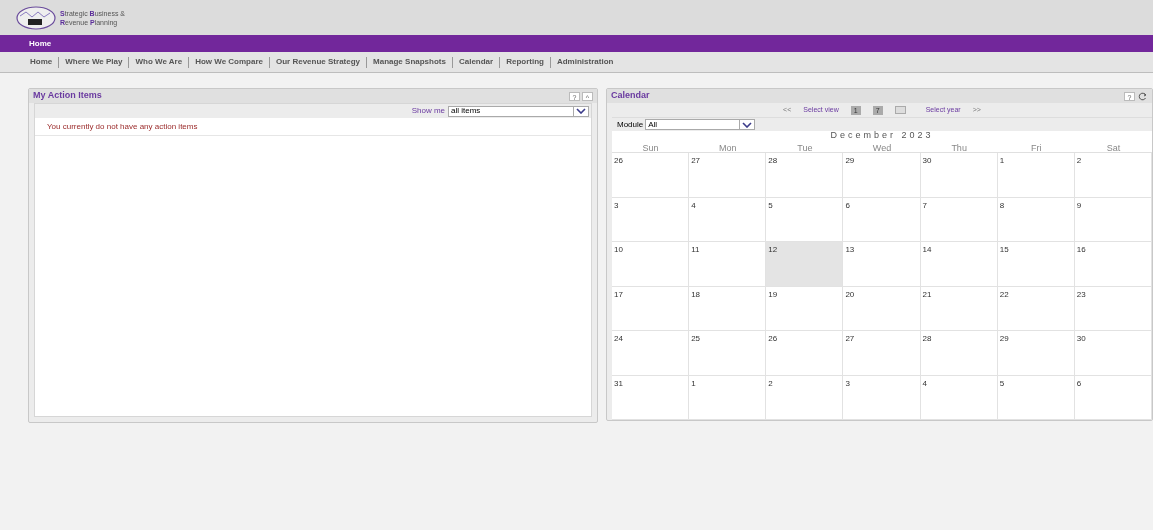 The width and height of the screenshot is (1153, 530). Describe the element at coordinates (1113, 148) in the screenshot. I see `weekday-label: Sat` at that location.